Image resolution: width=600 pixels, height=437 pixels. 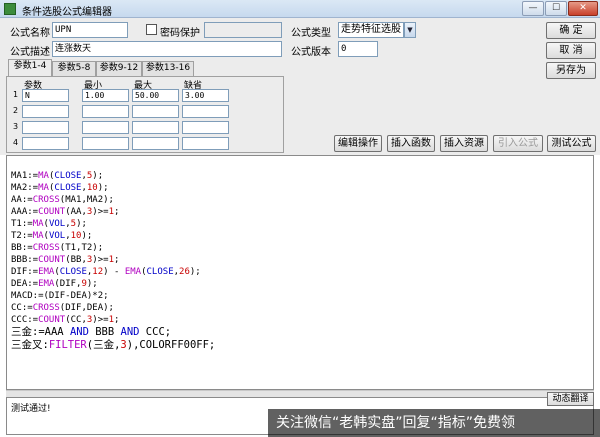 What do you see at coordinates (411, 143) in the screenshot?
I see `insert-function-button: 插入函数` at bounding box center [411, 143].